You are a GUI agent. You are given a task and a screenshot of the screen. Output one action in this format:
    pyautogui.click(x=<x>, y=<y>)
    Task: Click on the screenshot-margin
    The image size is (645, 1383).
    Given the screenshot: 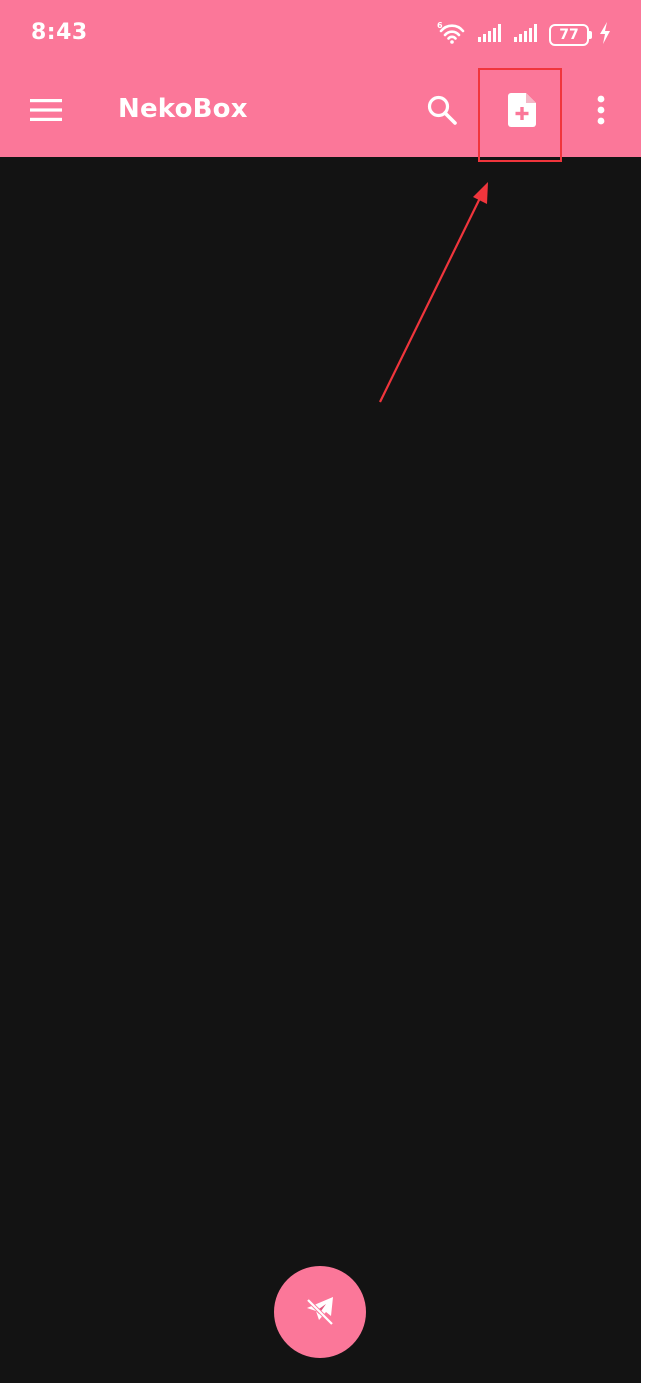 What is the action you would take?
    pyautogui.click(x=643, y=691)
    